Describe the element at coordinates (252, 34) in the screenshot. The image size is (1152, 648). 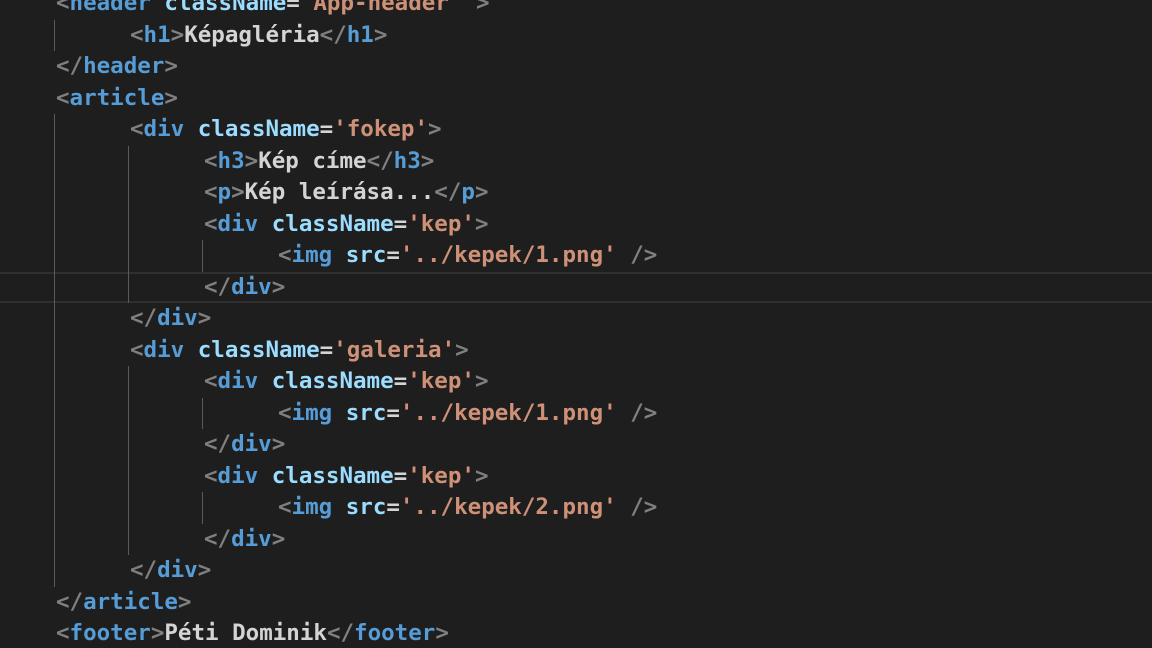
I see `code-token: Képagléria` at that location.